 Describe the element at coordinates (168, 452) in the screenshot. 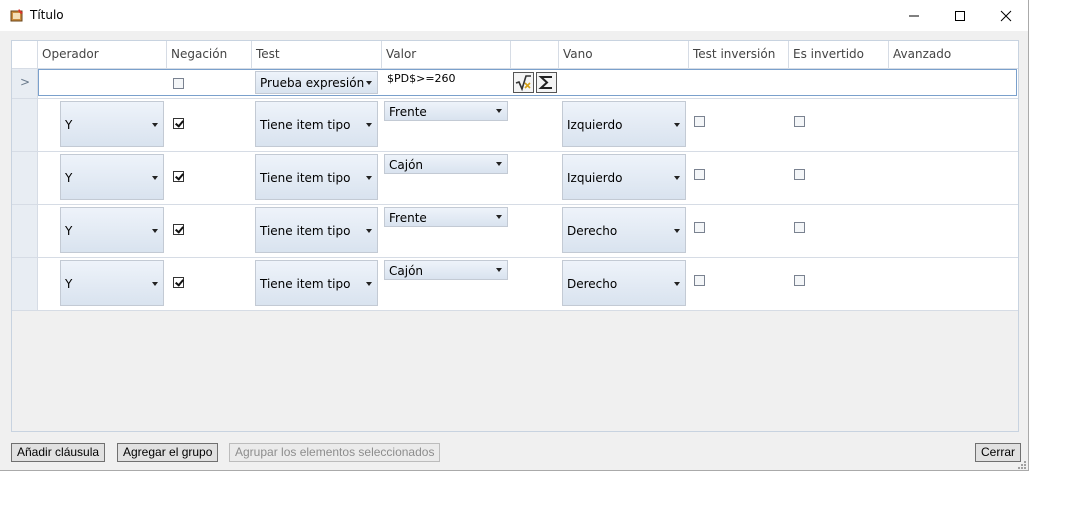

I see `add-group-button: Agregar el grupo` at that location.